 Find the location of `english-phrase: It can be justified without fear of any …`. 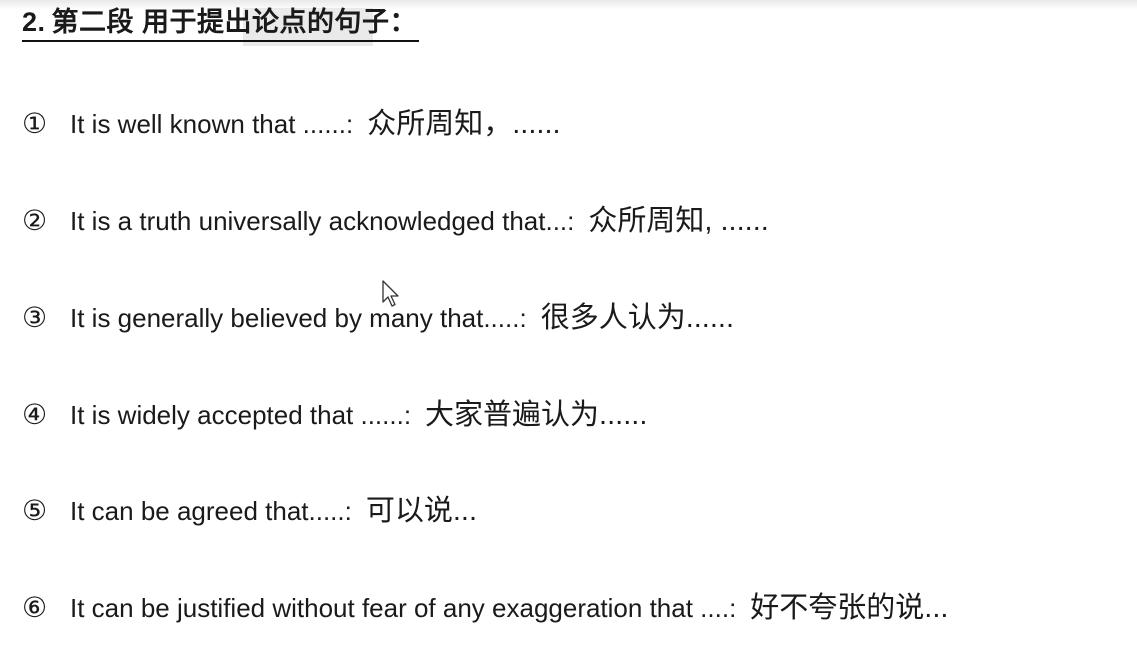

english-phrase: It can be justified without fear of any … is located at coordinates (403, 608).